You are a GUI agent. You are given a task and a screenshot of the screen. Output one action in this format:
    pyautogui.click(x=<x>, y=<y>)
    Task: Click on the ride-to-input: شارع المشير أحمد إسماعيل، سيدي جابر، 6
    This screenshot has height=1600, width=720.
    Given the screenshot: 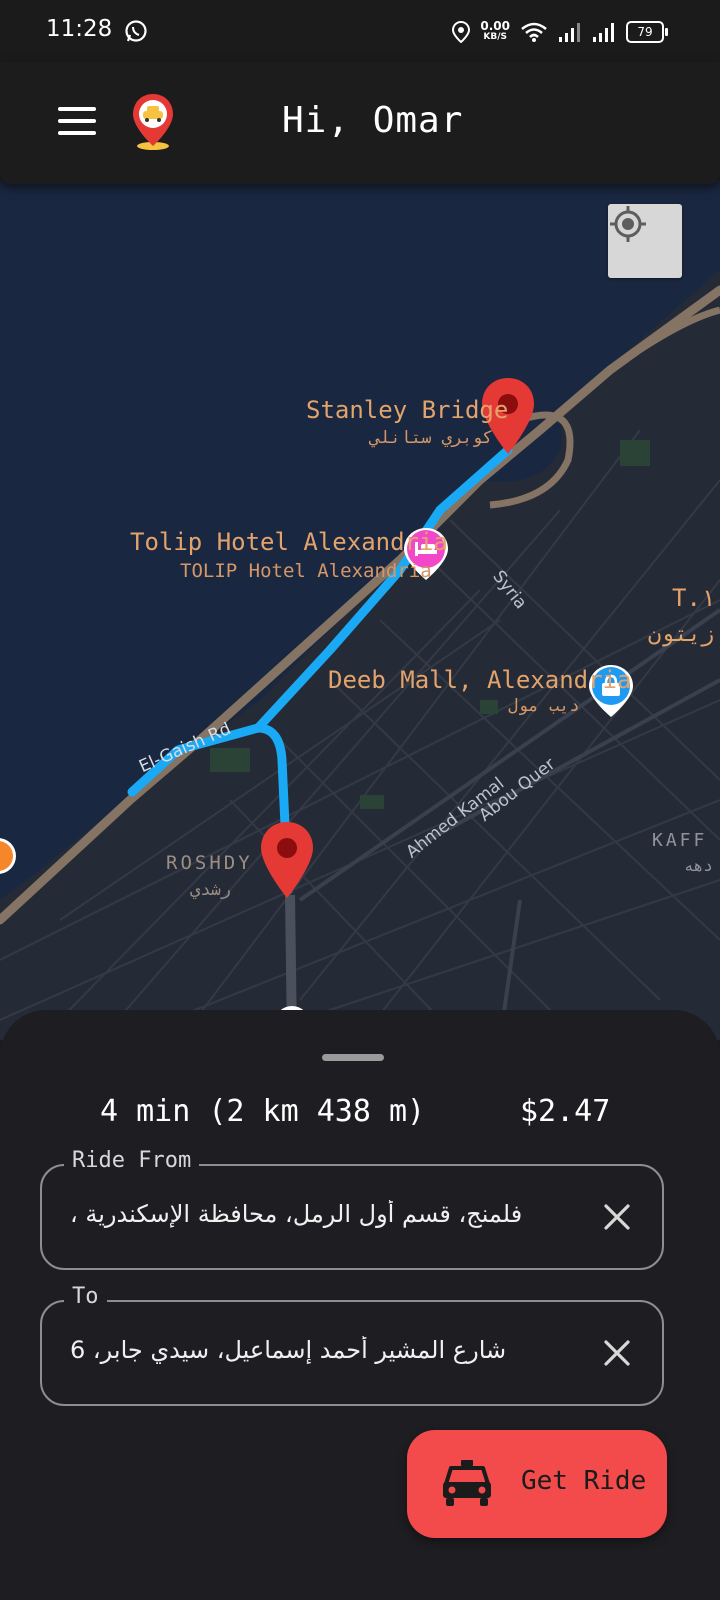 What is the action you would take?
    pyautogui.click(x=311, y=1350)
    